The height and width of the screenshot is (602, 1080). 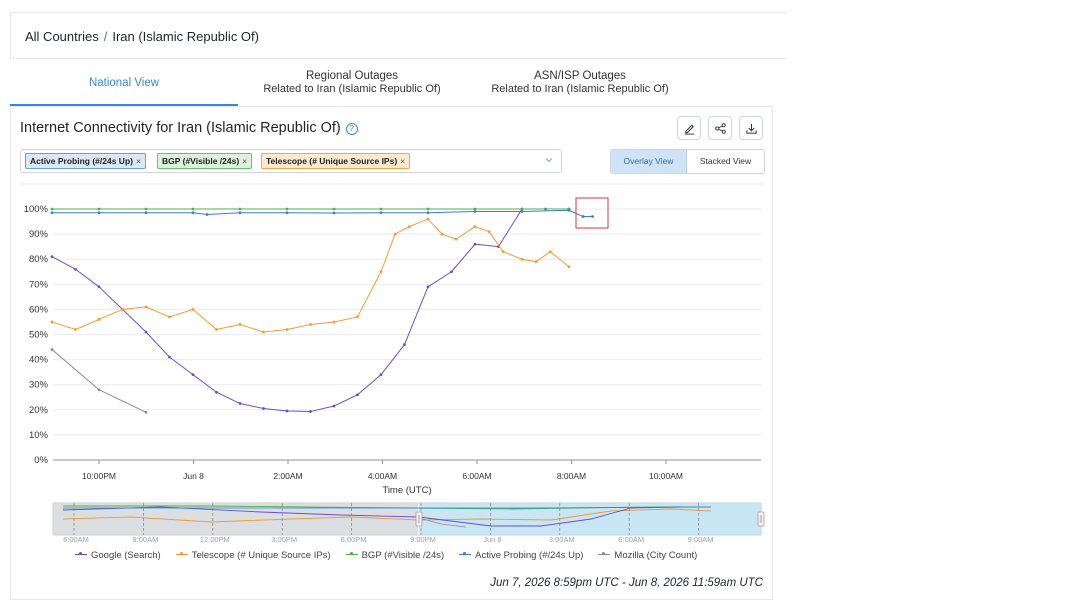 I want to click on y-tick-label: 40%, so click(x=39, y=360).